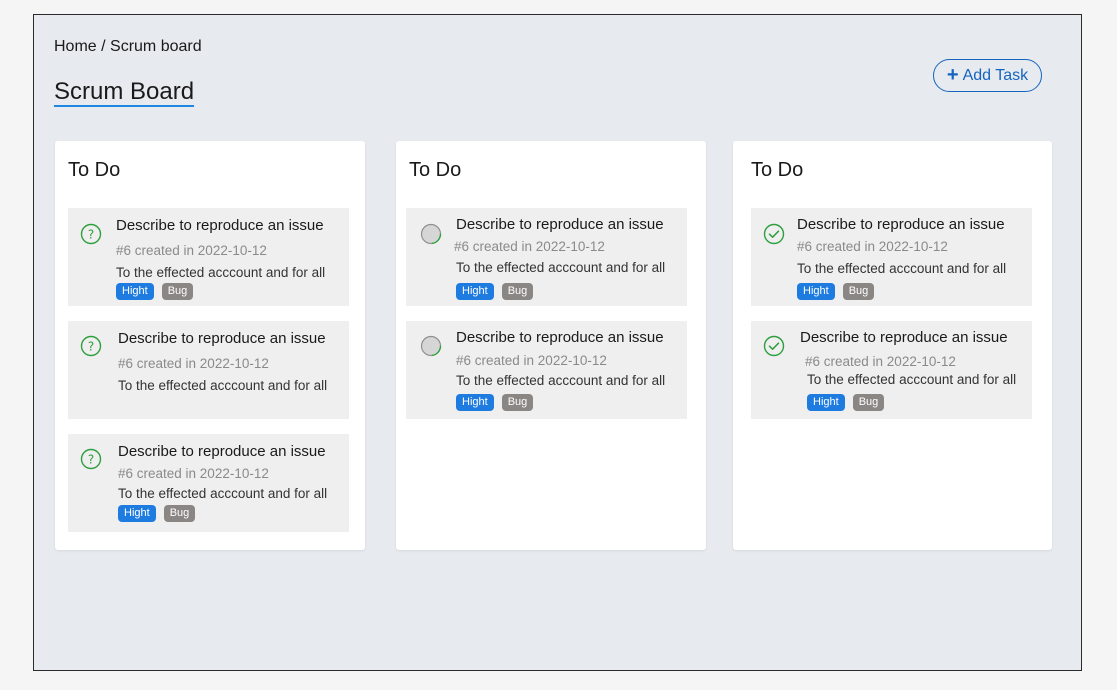 This screenshot has width=1117, height=690. What do you see at coordinates (952, 74) in the screenshot?
I see `plus-icon: +` at bounding box center [952, 74].